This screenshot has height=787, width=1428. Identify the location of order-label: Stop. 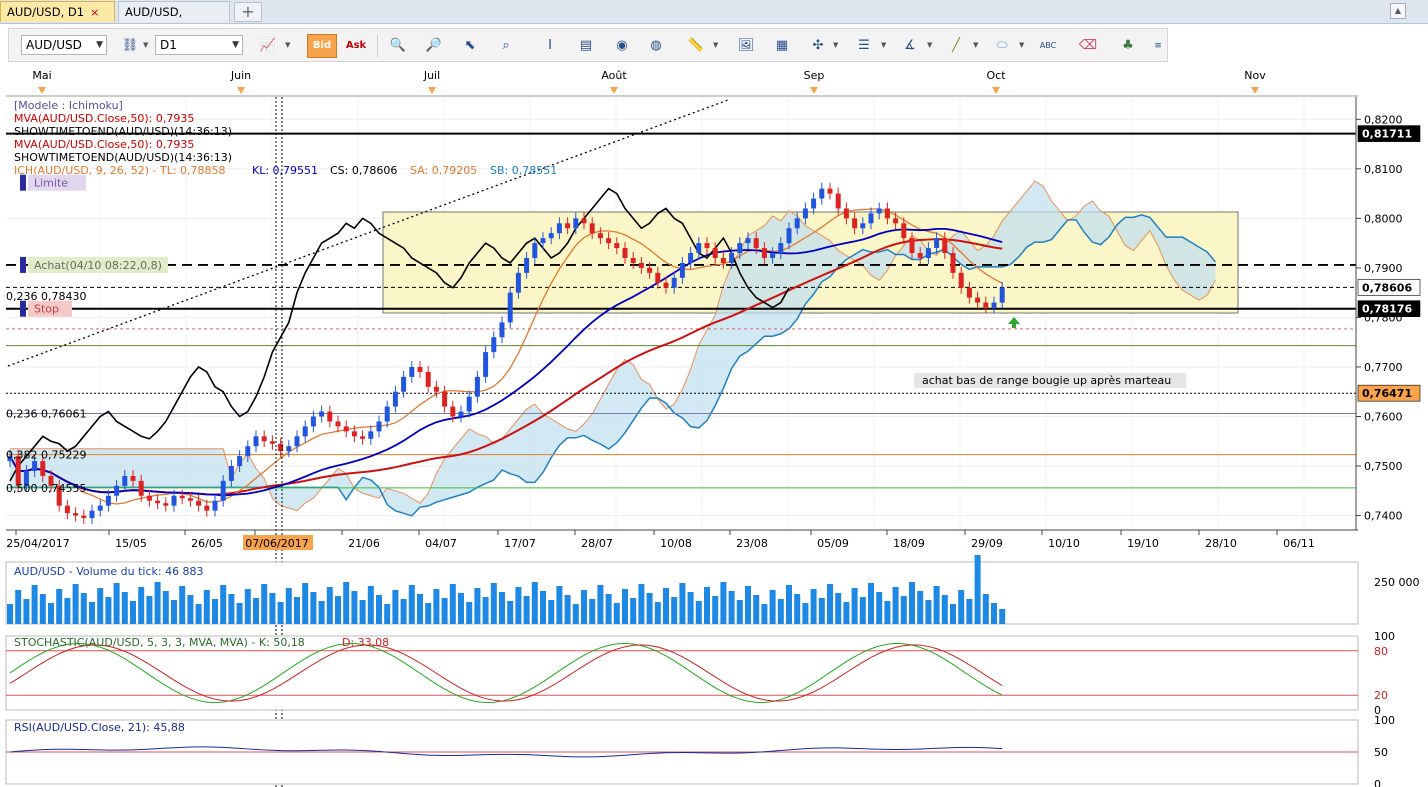
(46, 309).